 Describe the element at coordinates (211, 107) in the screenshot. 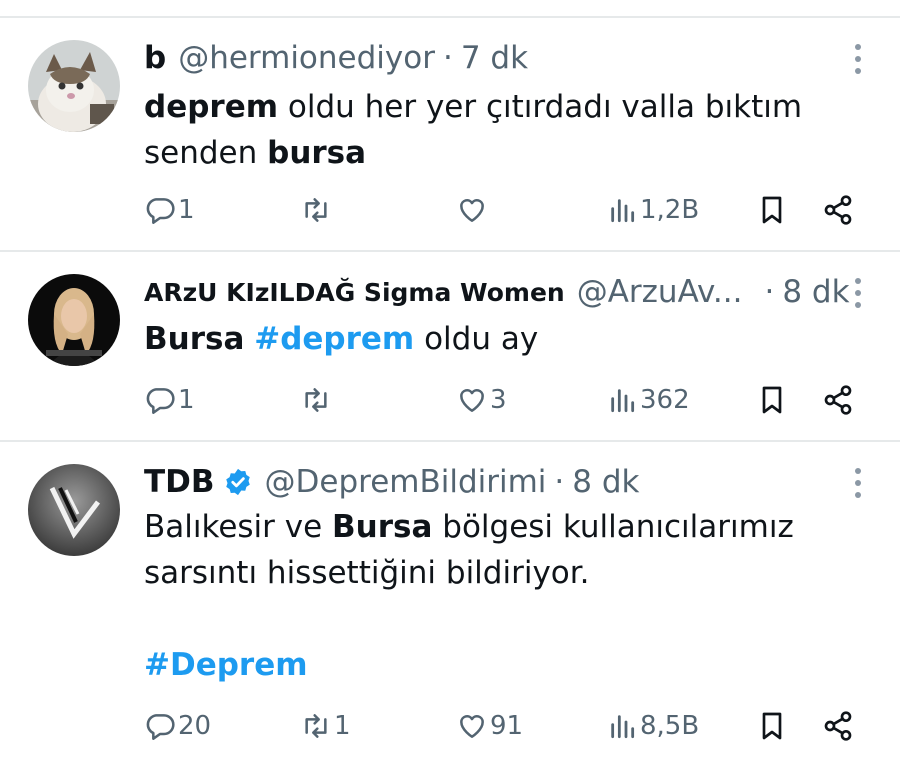

I see `bold-keyword: deprem` at that location.